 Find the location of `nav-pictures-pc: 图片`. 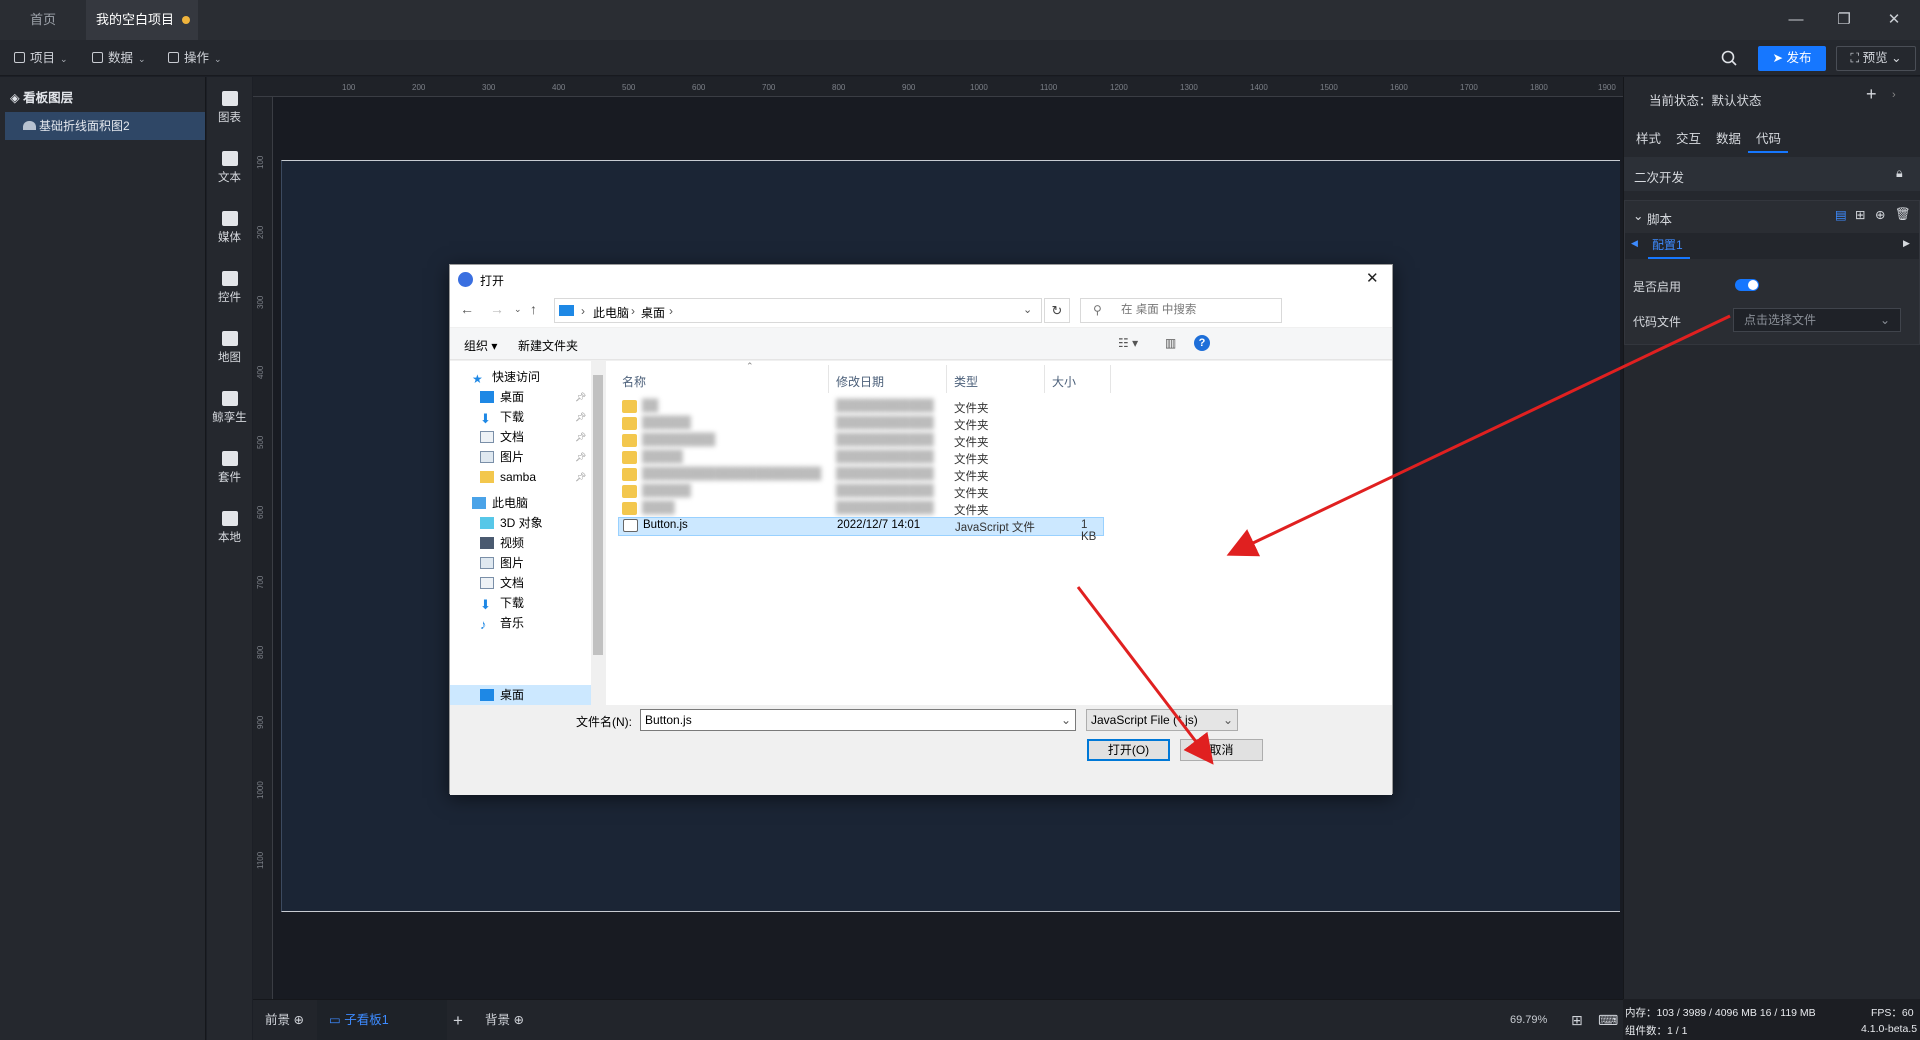

nav-pictures-pc: 图片 is located at coordinates (502, 563).